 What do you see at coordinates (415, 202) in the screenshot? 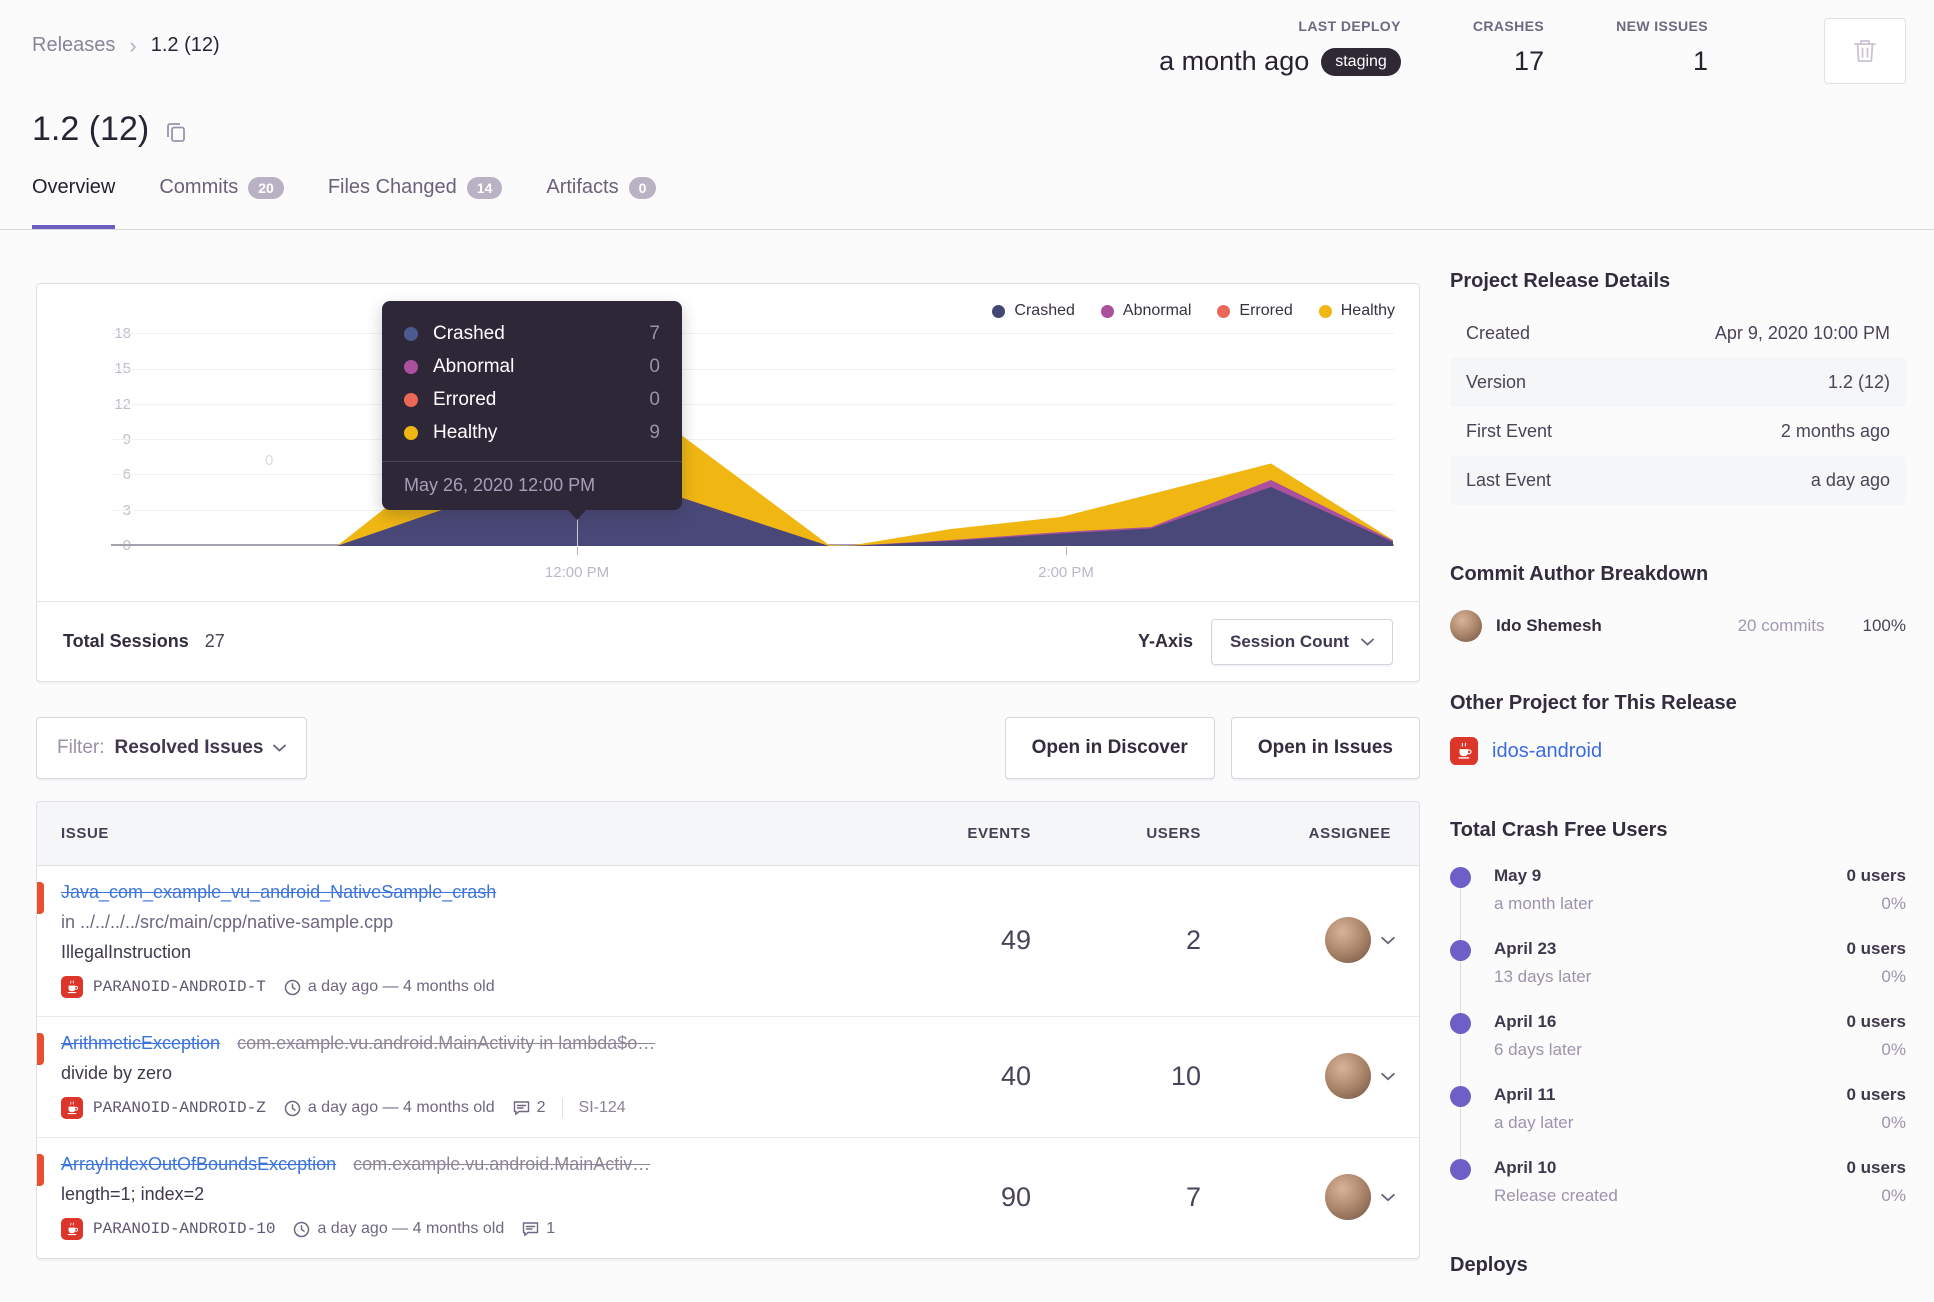
I see `tab-files-changed: Files Changed 14` at bounding box center [415, 202].